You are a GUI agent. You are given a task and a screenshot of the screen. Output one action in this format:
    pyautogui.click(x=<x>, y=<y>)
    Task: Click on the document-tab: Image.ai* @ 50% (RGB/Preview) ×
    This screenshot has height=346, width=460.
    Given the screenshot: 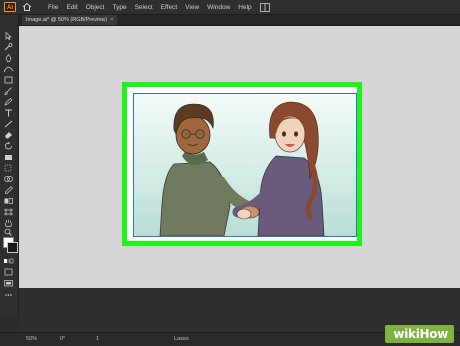 What is the action you would take?
    pyautogui.click(x=70, y=20)
    